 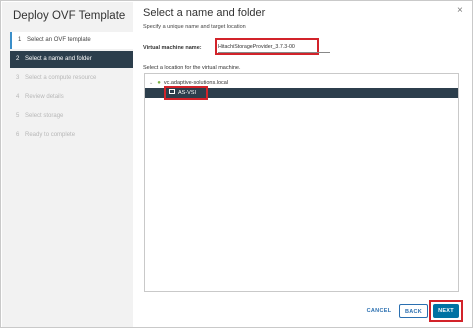 What do you see at coordinates (71, 97) in the screenshot?
I see `step-review-details: 4 Review details` at bounding box center [71, 97].